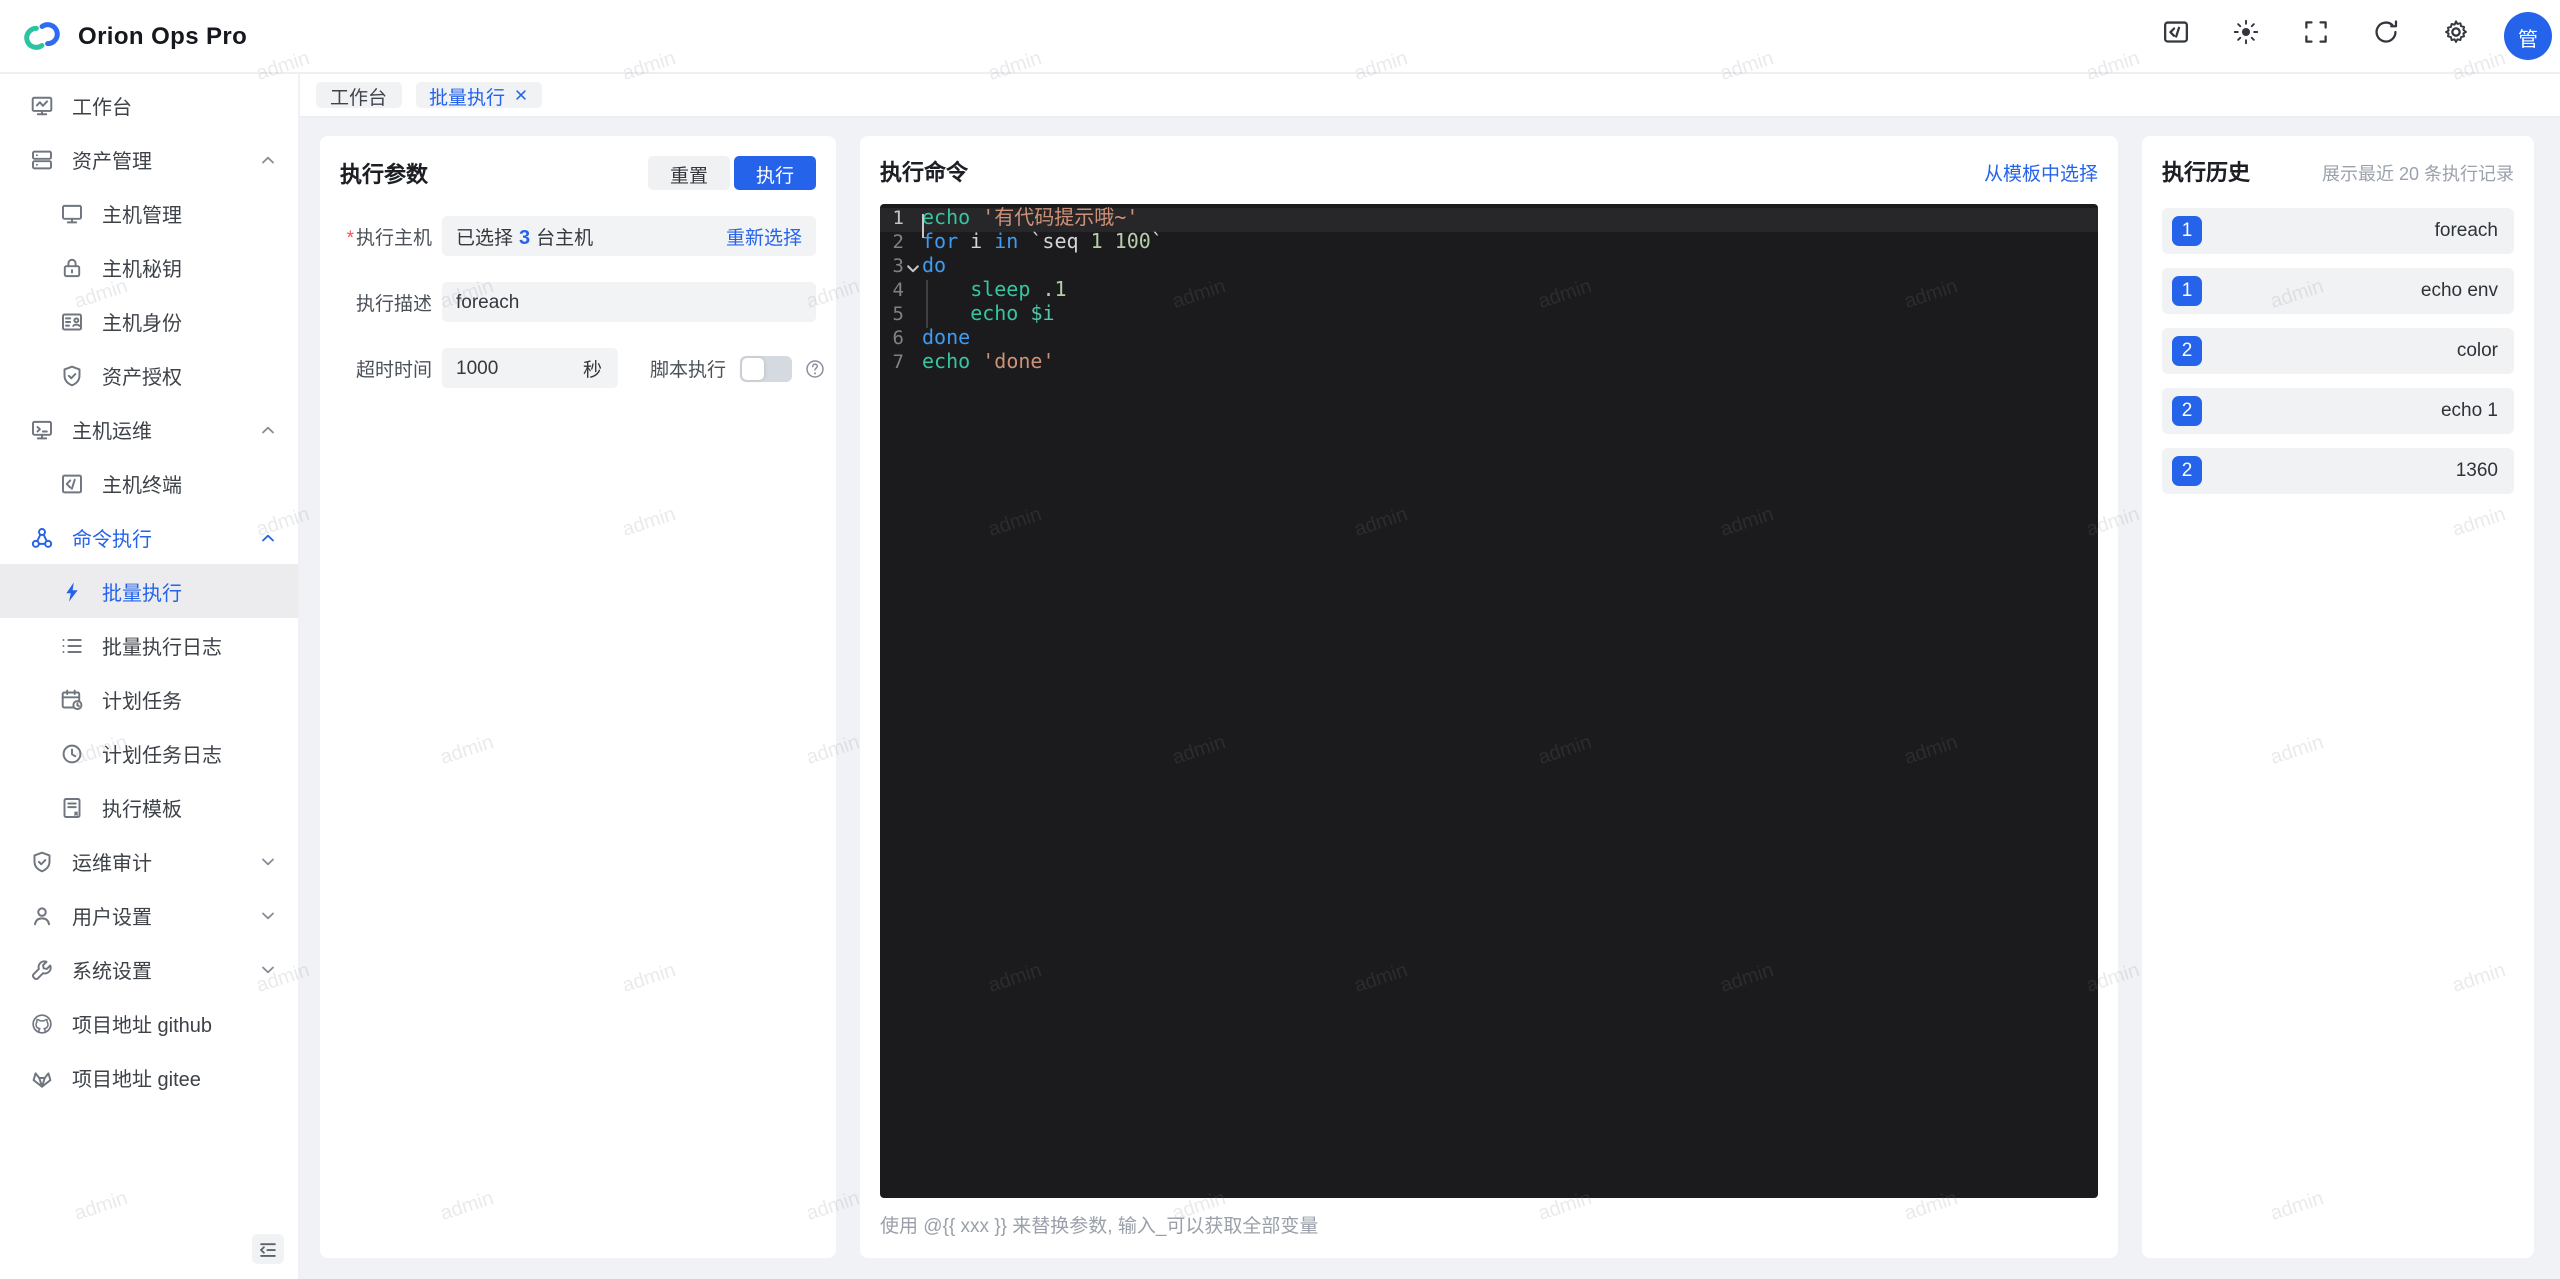 The height and width of the screenshot is (1279, 2560). I want to click on sidebar-item: 资产管理, so click(149, 159).